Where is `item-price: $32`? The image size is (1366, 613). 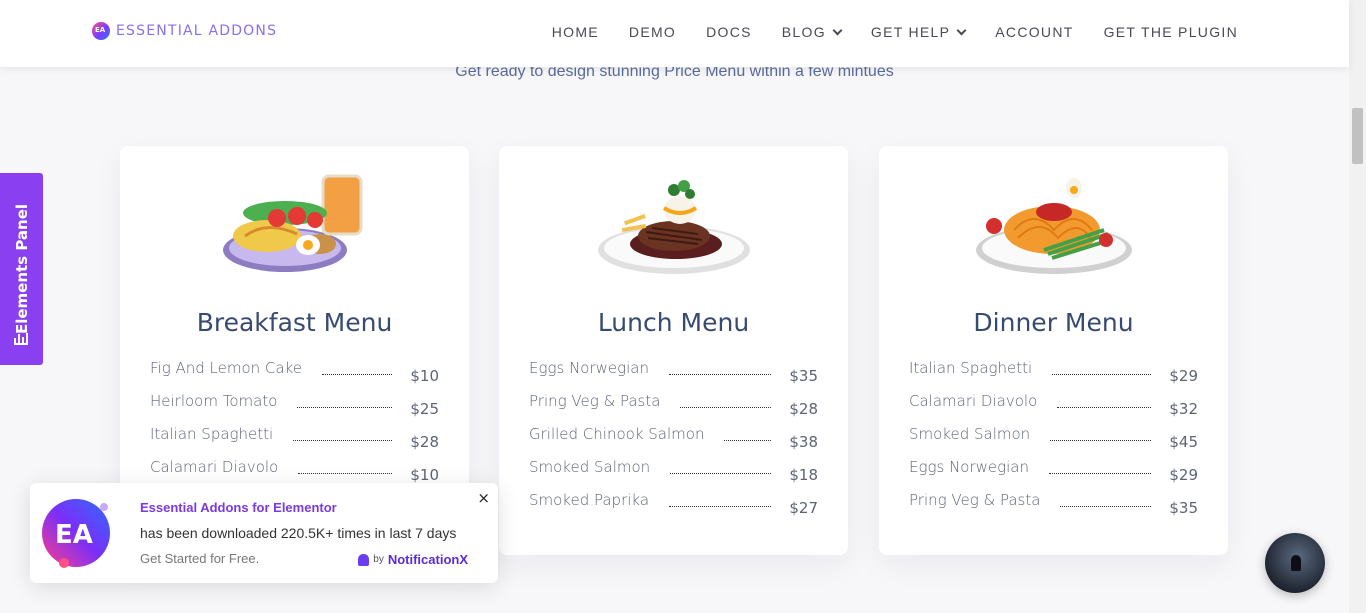
item-price: $32 is located at coordinates (1183, 409).